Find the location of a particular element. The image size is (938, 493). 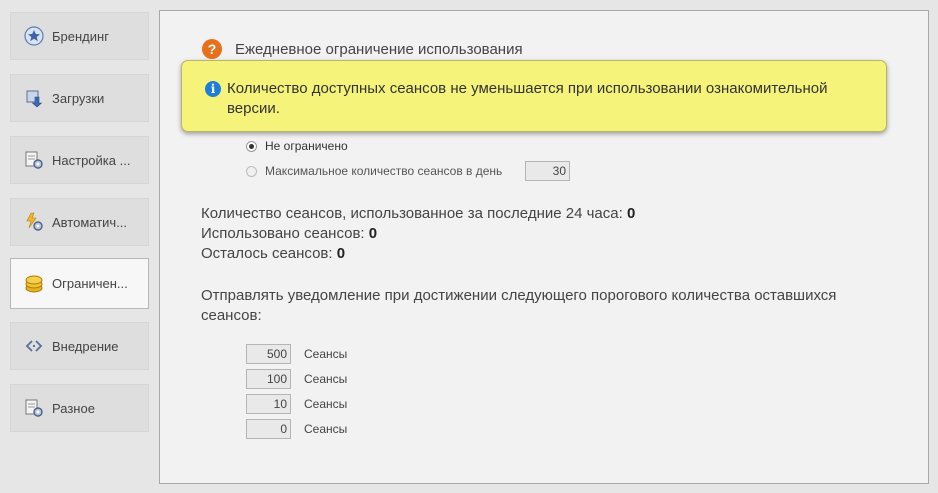

radio-max-sessions-button is located at coordinates (251, 171).